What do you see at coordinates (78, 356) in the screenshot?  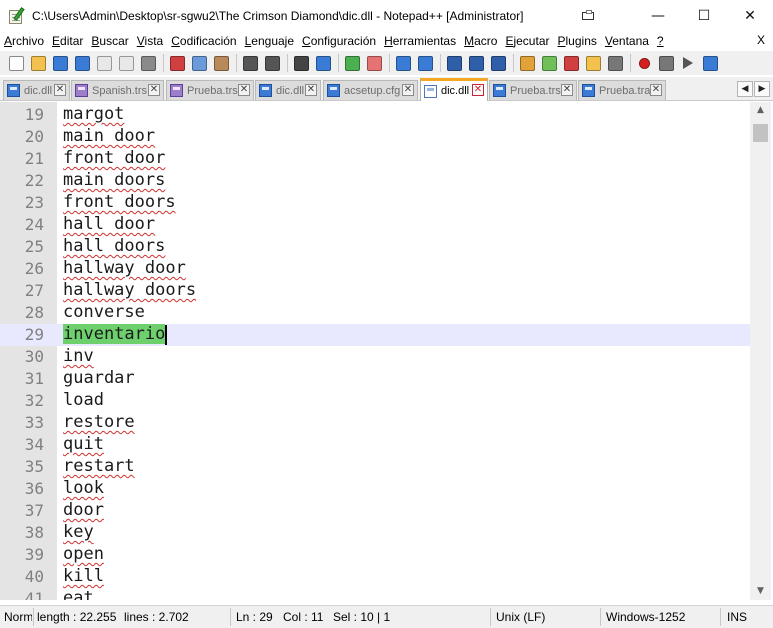 I see `line-text: inv` at bounding box center [78, 356].